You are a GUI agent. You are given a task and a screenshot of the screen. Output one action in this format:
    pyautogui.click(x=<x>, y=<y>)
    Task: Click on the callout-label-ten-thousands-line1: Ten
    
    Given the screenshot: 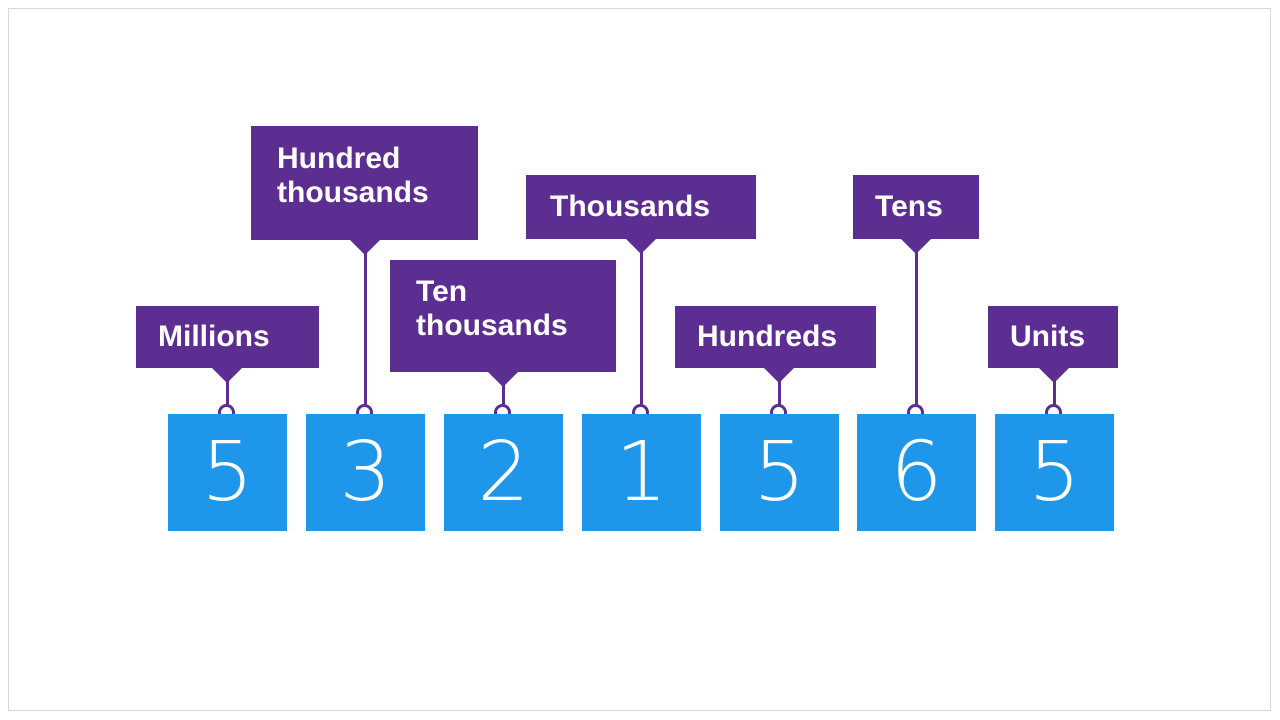 What is the action you would take?
    pyautogui.click(x=442, y=291)
    